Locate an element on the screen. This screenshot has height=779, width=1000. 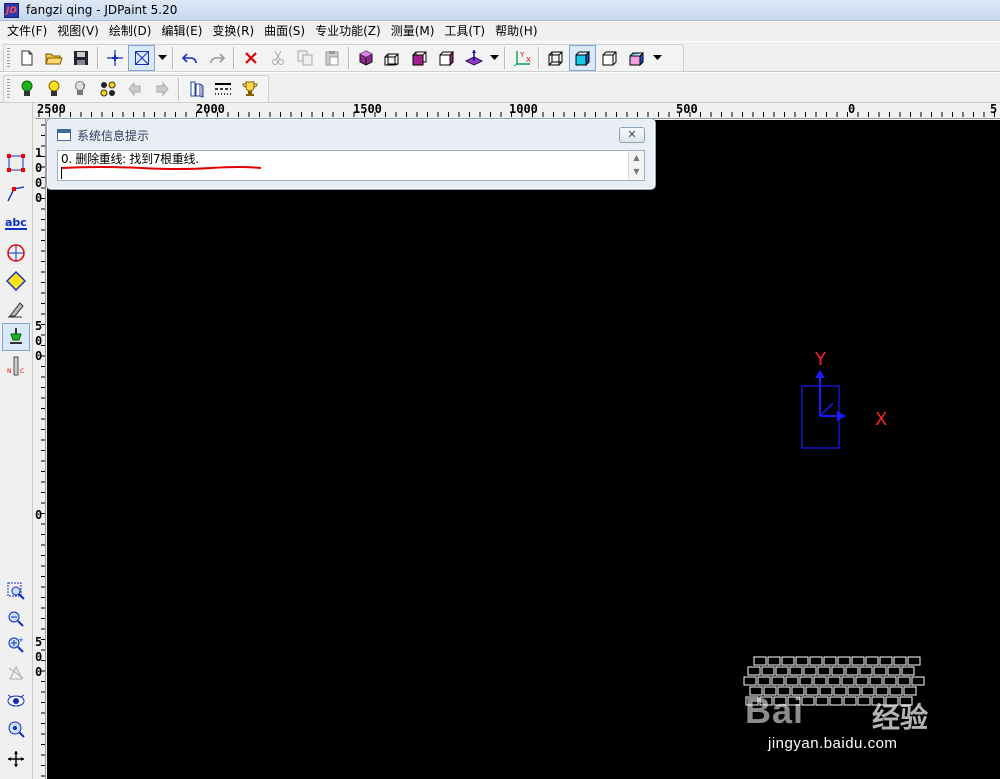
scroll-down-icon: ▼ is located at coordinates (636, 172).